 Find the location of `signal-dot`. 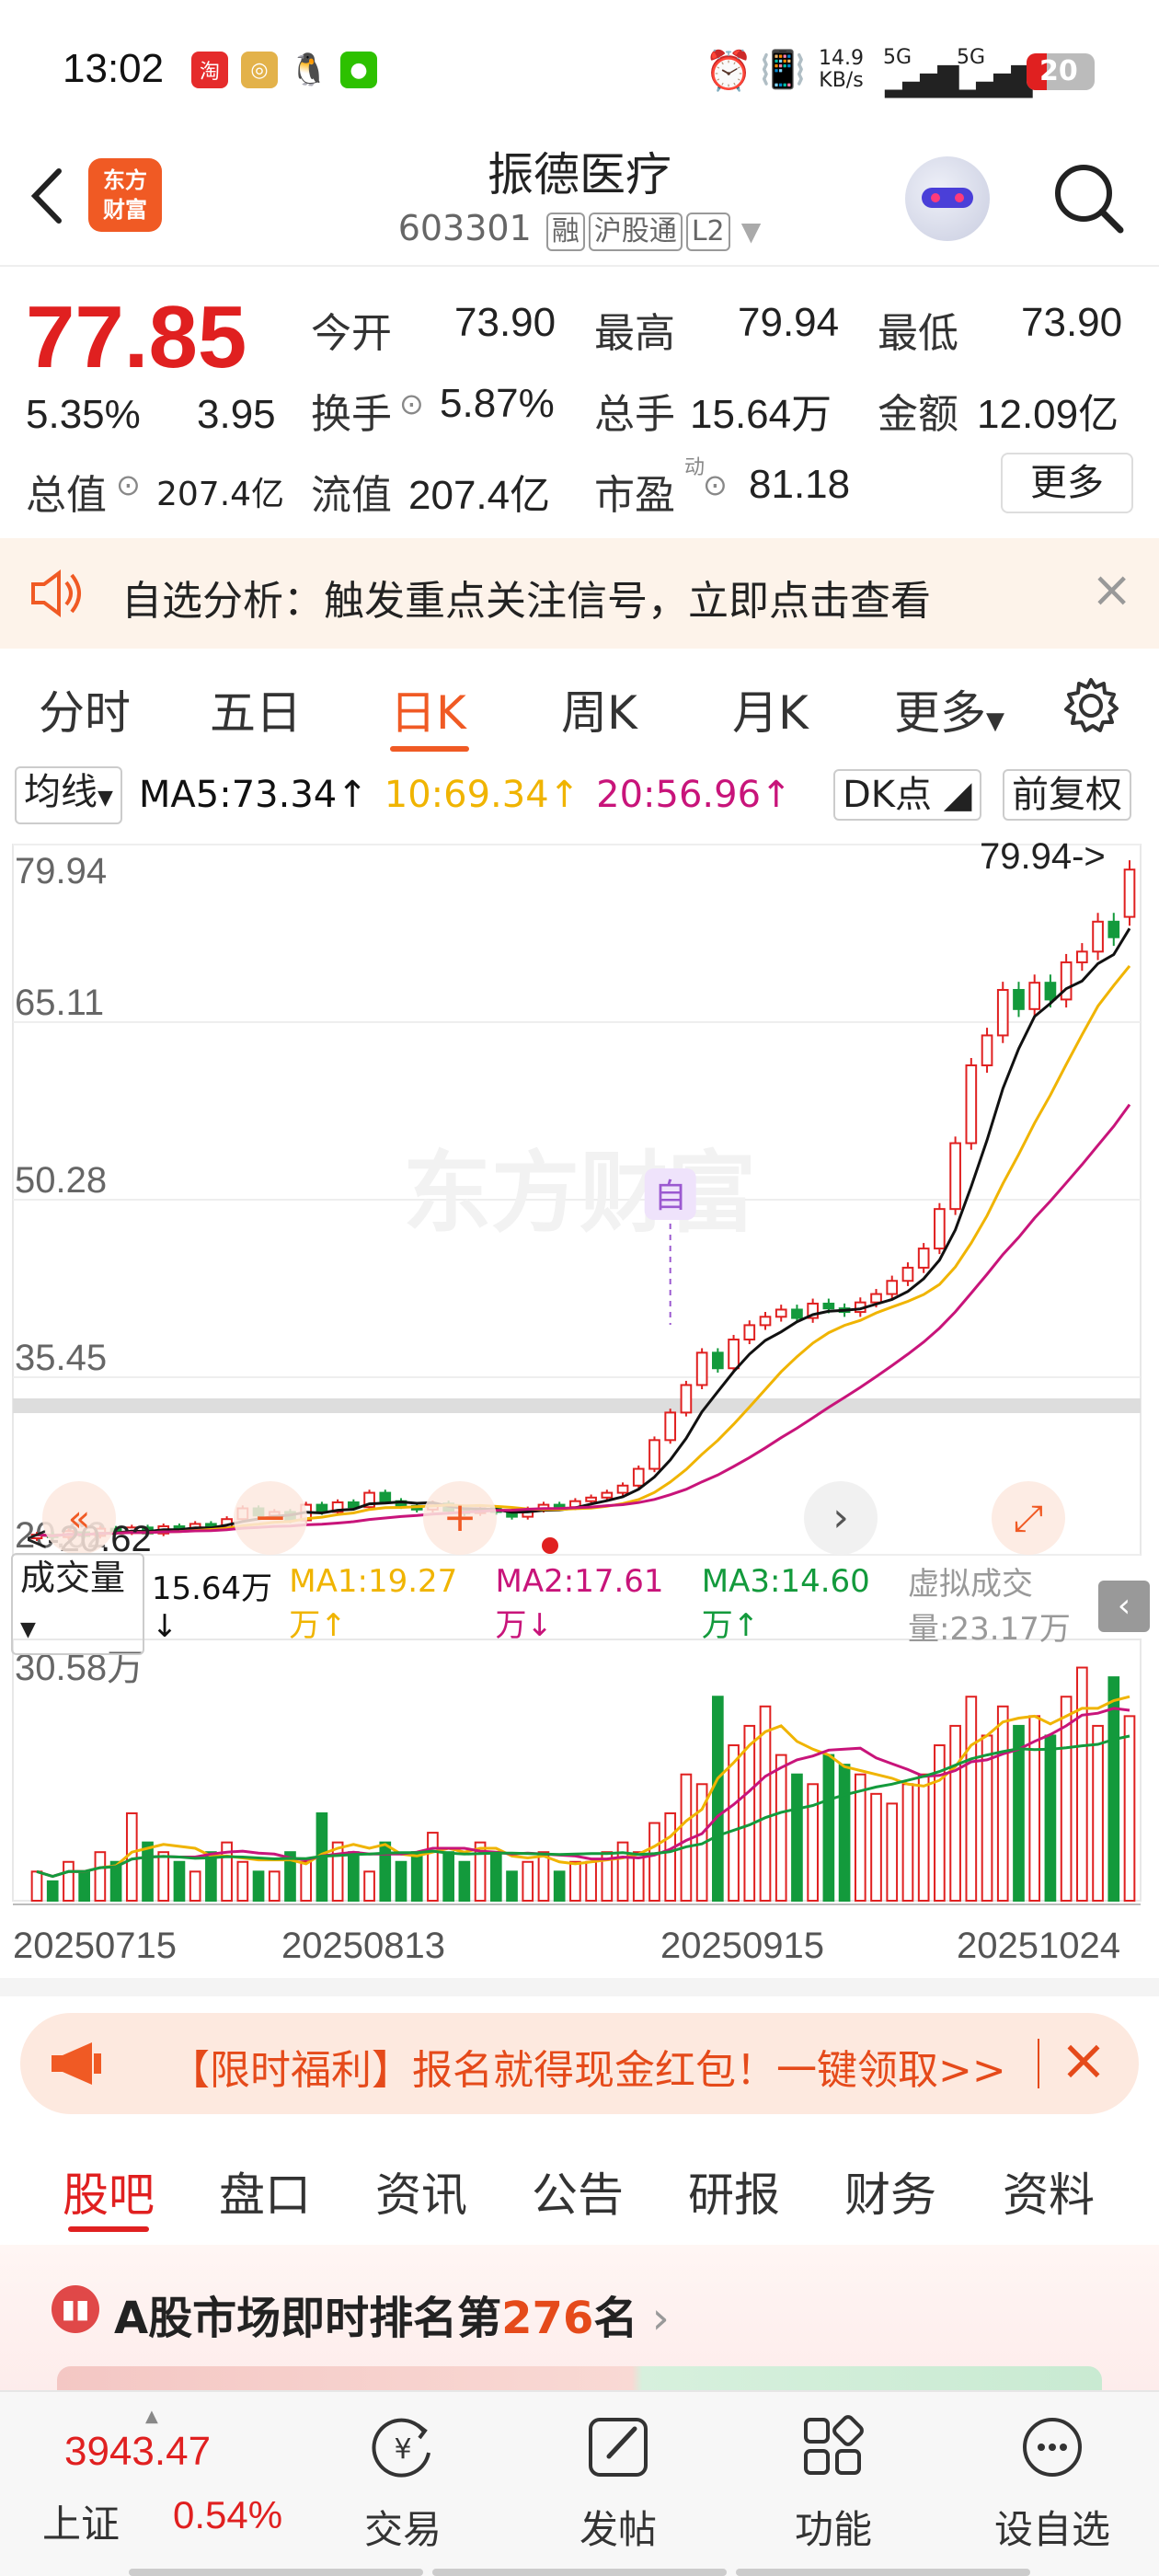

signal-dot is located at coordinates (550, 1545).